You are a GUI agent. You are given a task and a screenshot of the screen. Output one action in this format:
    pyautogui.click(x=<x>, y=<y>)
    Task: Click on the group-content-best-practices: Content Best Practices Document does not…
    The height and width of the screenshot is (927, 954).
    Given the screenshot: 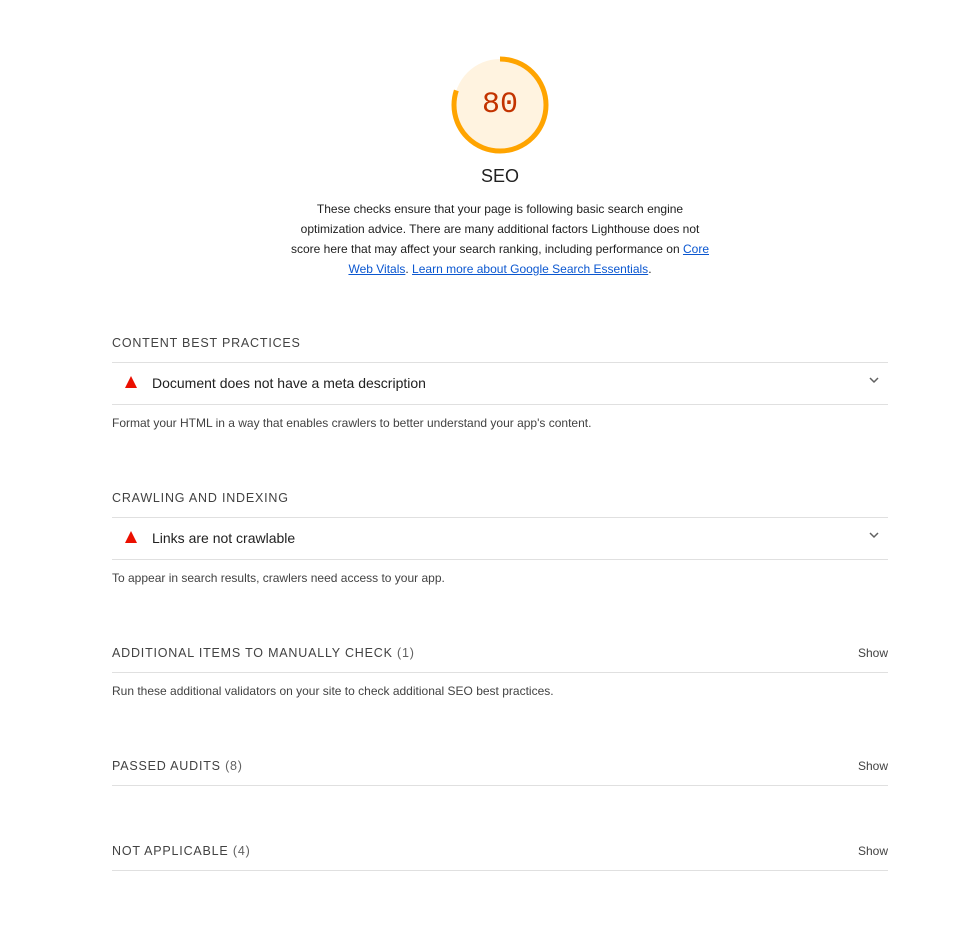 What is the action you would take?
    pyautogui.click(x=500, y=382)
    